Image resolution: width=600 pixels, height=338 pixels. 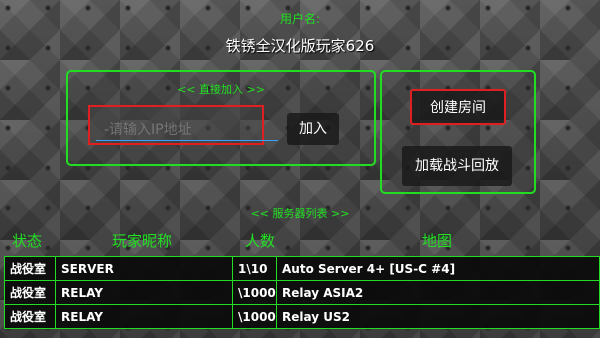 I want to click on direct-join-title: << 直接加入 >>, so click(x=221, y=89).